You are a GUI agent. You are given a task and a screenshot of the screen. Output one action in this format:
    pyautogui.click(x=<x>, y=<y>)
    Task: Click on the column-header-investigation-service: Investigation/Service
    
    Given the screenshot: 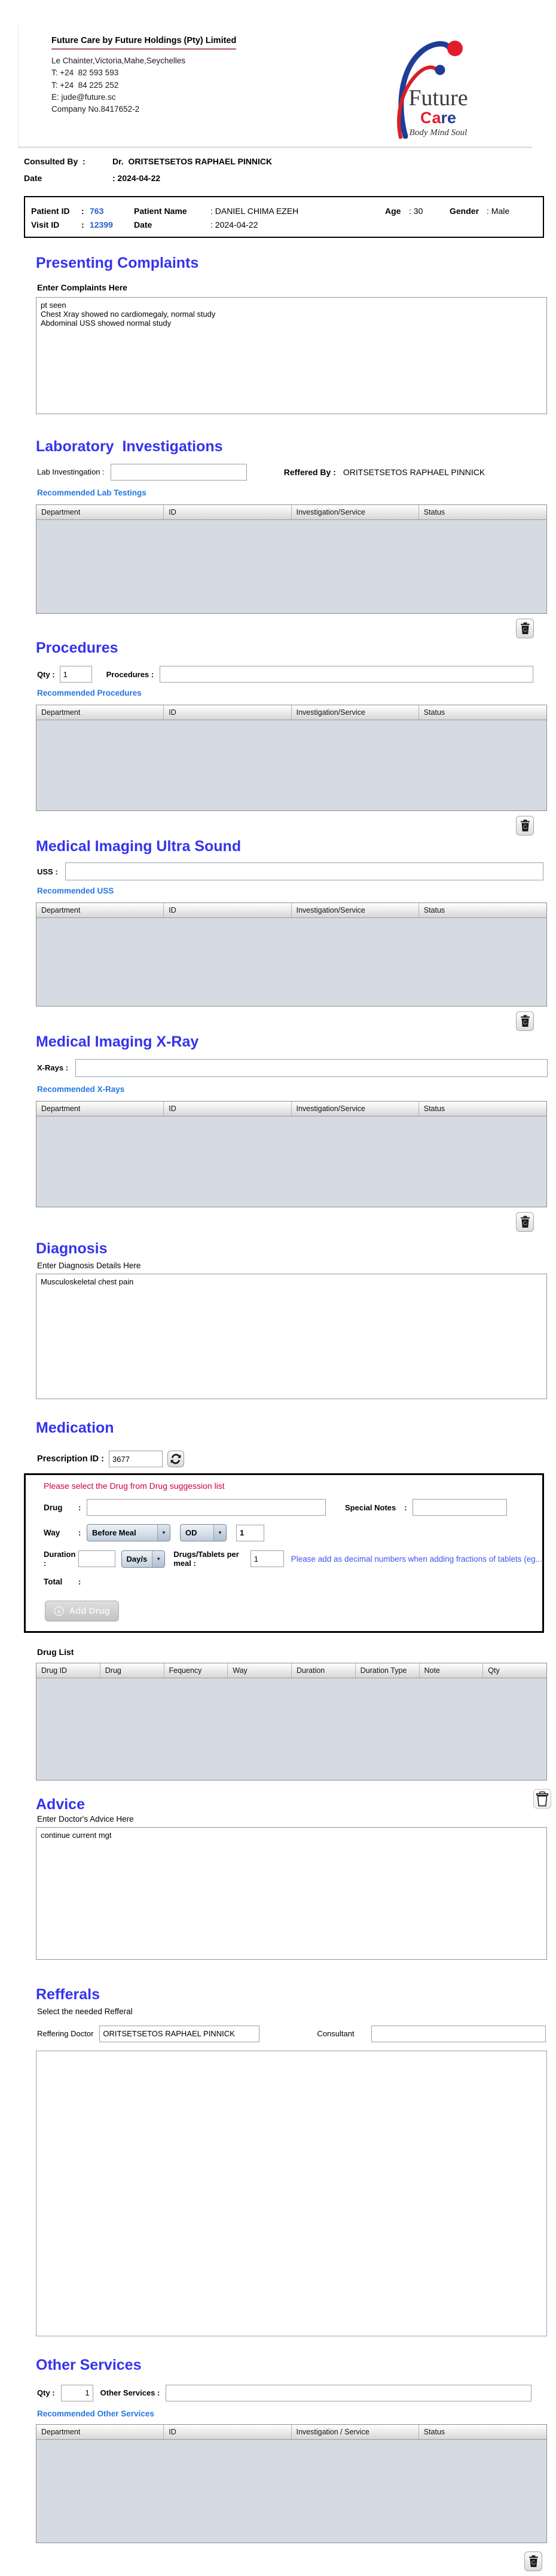 What is the action you would take?
    pyautogui.click(x=356, y=511)
    